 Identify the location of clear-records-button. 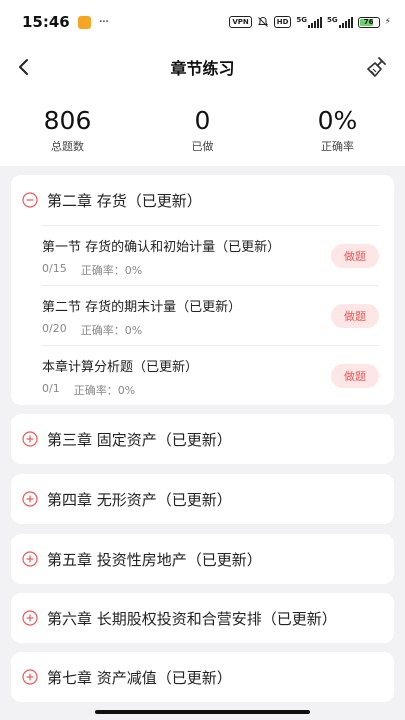
(377, 67).